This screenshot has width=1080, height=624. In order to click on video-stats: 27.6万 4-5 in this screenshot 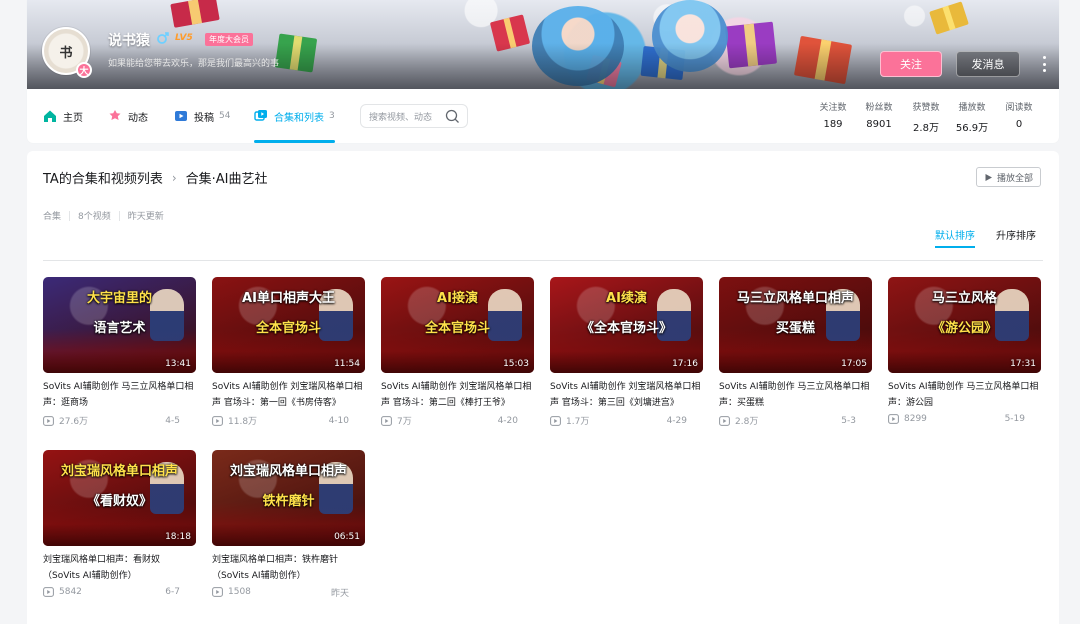, I will do `click(119, 420)`.